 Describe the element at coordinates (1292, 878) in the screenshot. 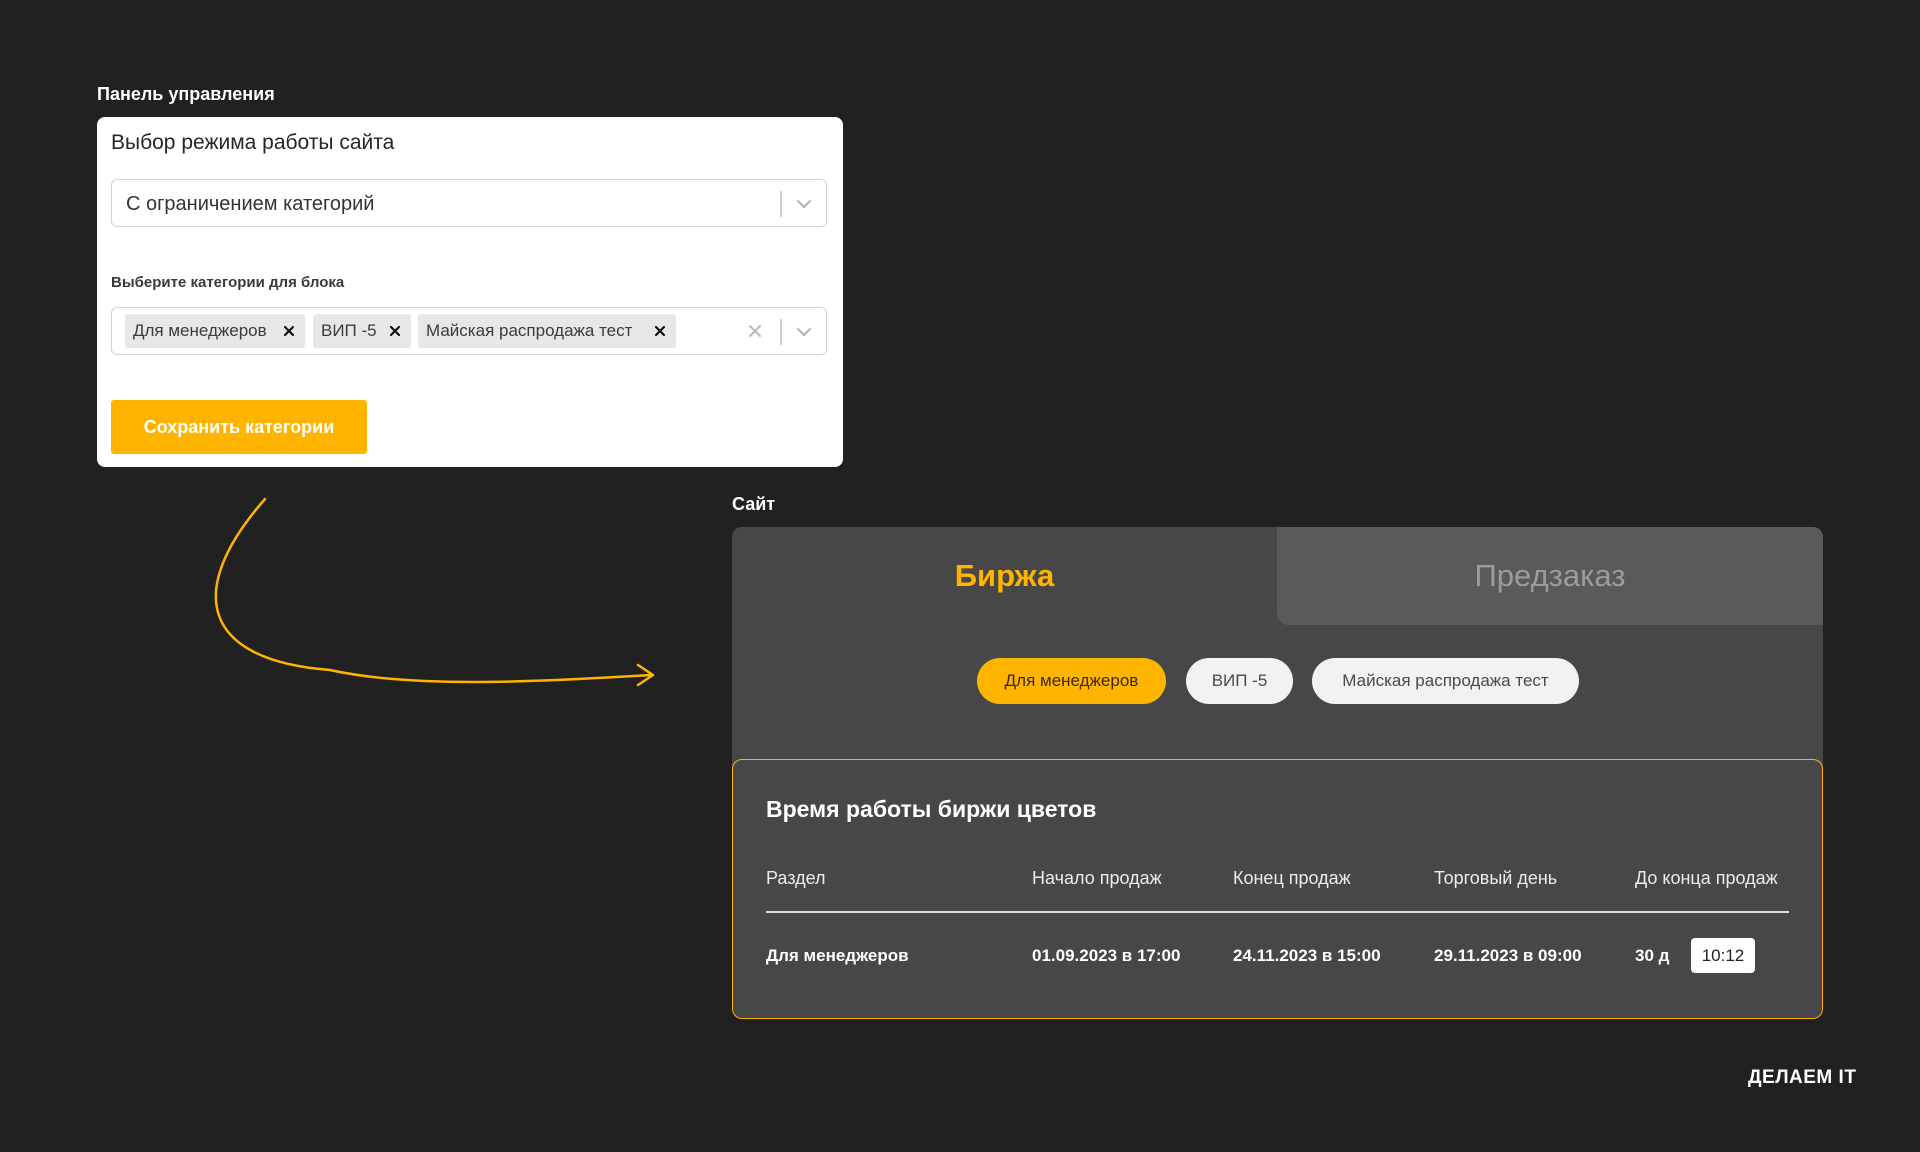

I see `column-header: Конец продаж` at that location.